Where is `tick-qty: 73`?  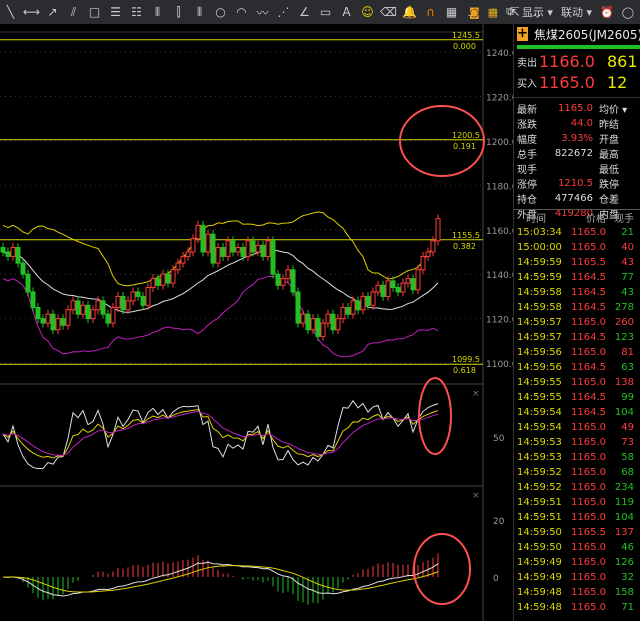
tick-qty: 73 is located at coordinates (627, 442).